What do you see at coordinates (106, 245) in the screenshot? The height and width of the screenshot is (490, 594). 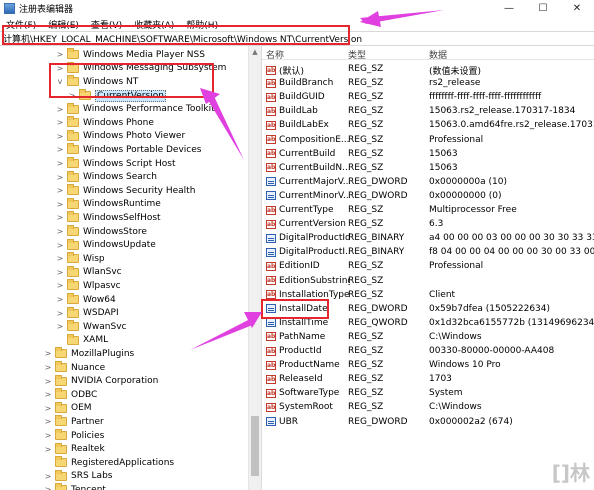 I see `tree-item: > WindowsUpdate` at bounding box center [106, 245].